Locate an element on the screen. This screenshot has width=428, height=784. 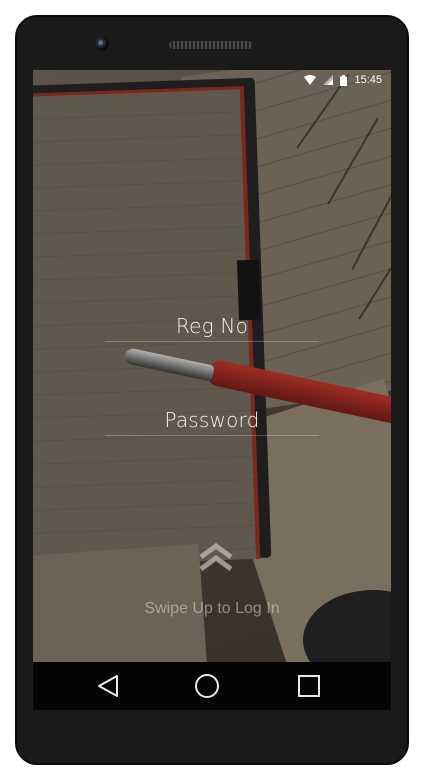
back-button is located at coordinates (108, 686).